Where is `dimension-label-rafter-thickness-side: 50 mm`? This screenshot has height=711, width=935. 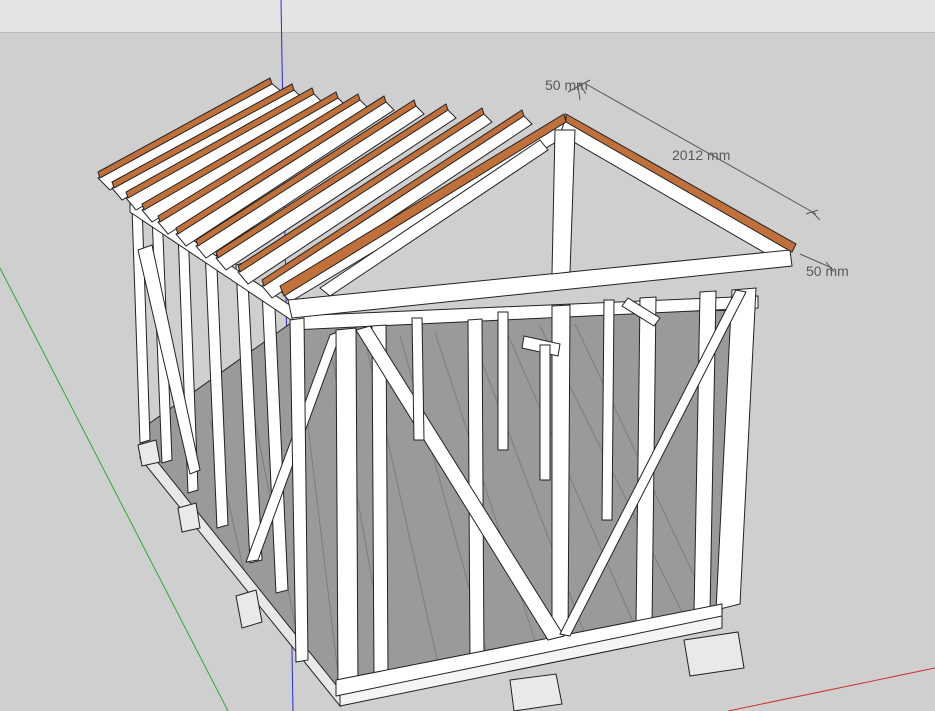
dimension-label-rafter-thickness-side: 50 mm is located at coordinates (827, 271).